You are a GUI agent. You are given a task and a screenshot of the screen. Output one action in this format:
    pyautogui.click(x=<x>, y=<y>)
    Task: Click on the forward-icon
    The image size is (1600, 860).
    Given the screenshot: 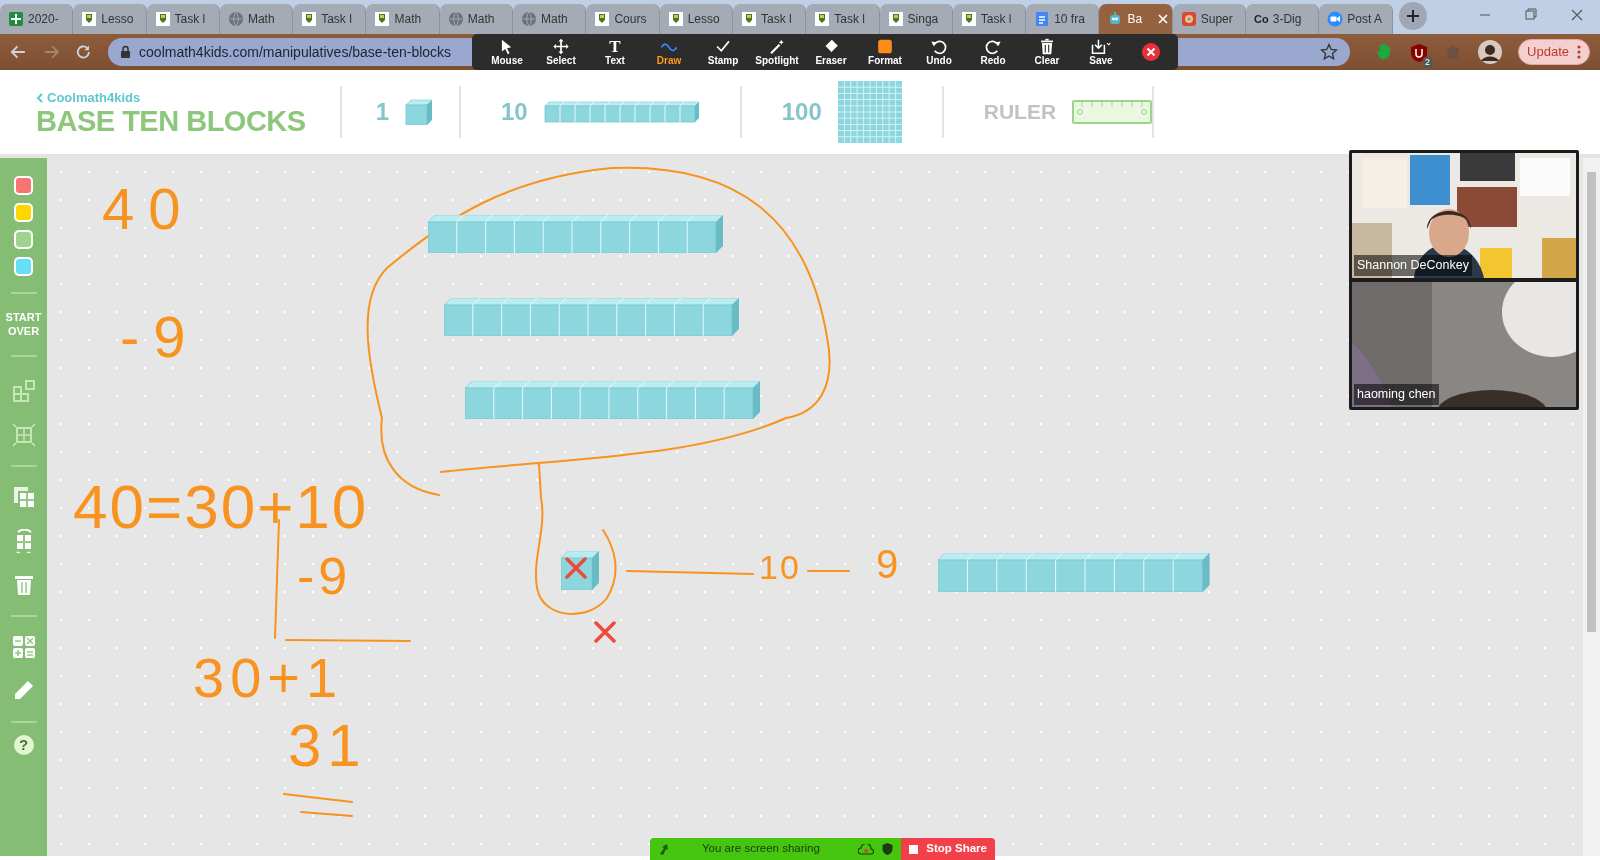 What is the action you would take?
    pyautogui.click(x=51, y=52)
    